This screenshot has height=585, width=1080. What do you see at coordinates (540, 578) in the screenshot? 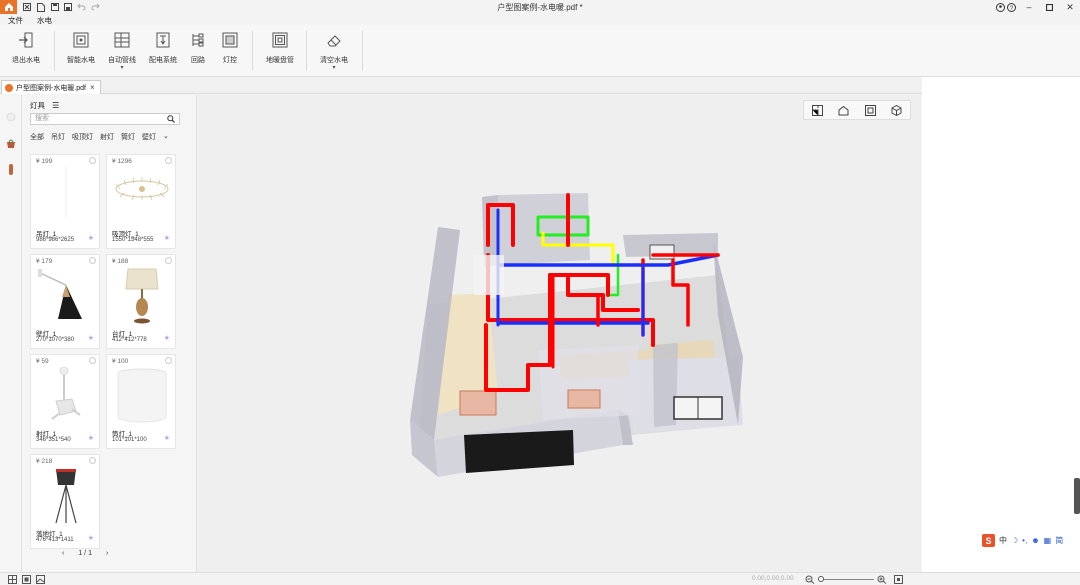
I see `status-bar: 0.00,0.00,0.00` at bounding box center [540, 578].